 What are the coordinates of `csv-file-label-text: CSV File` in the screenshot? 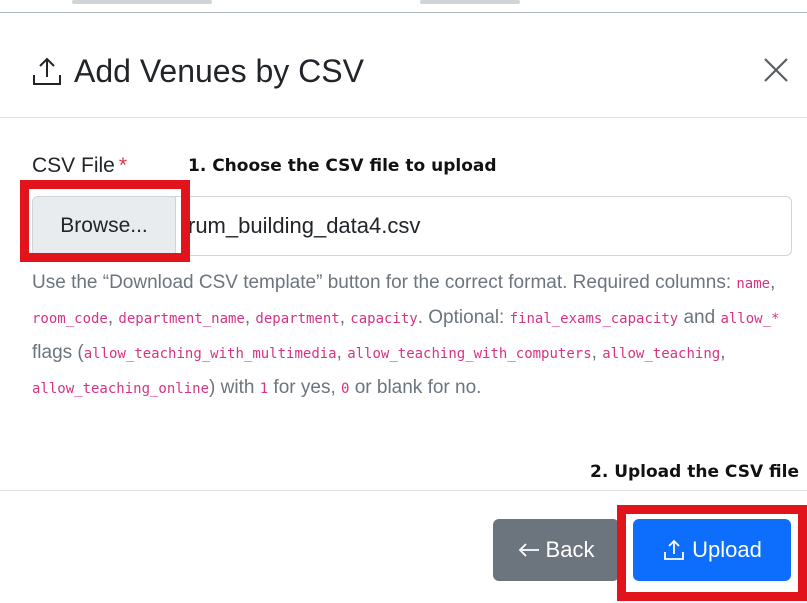 It's located at (73, 165).